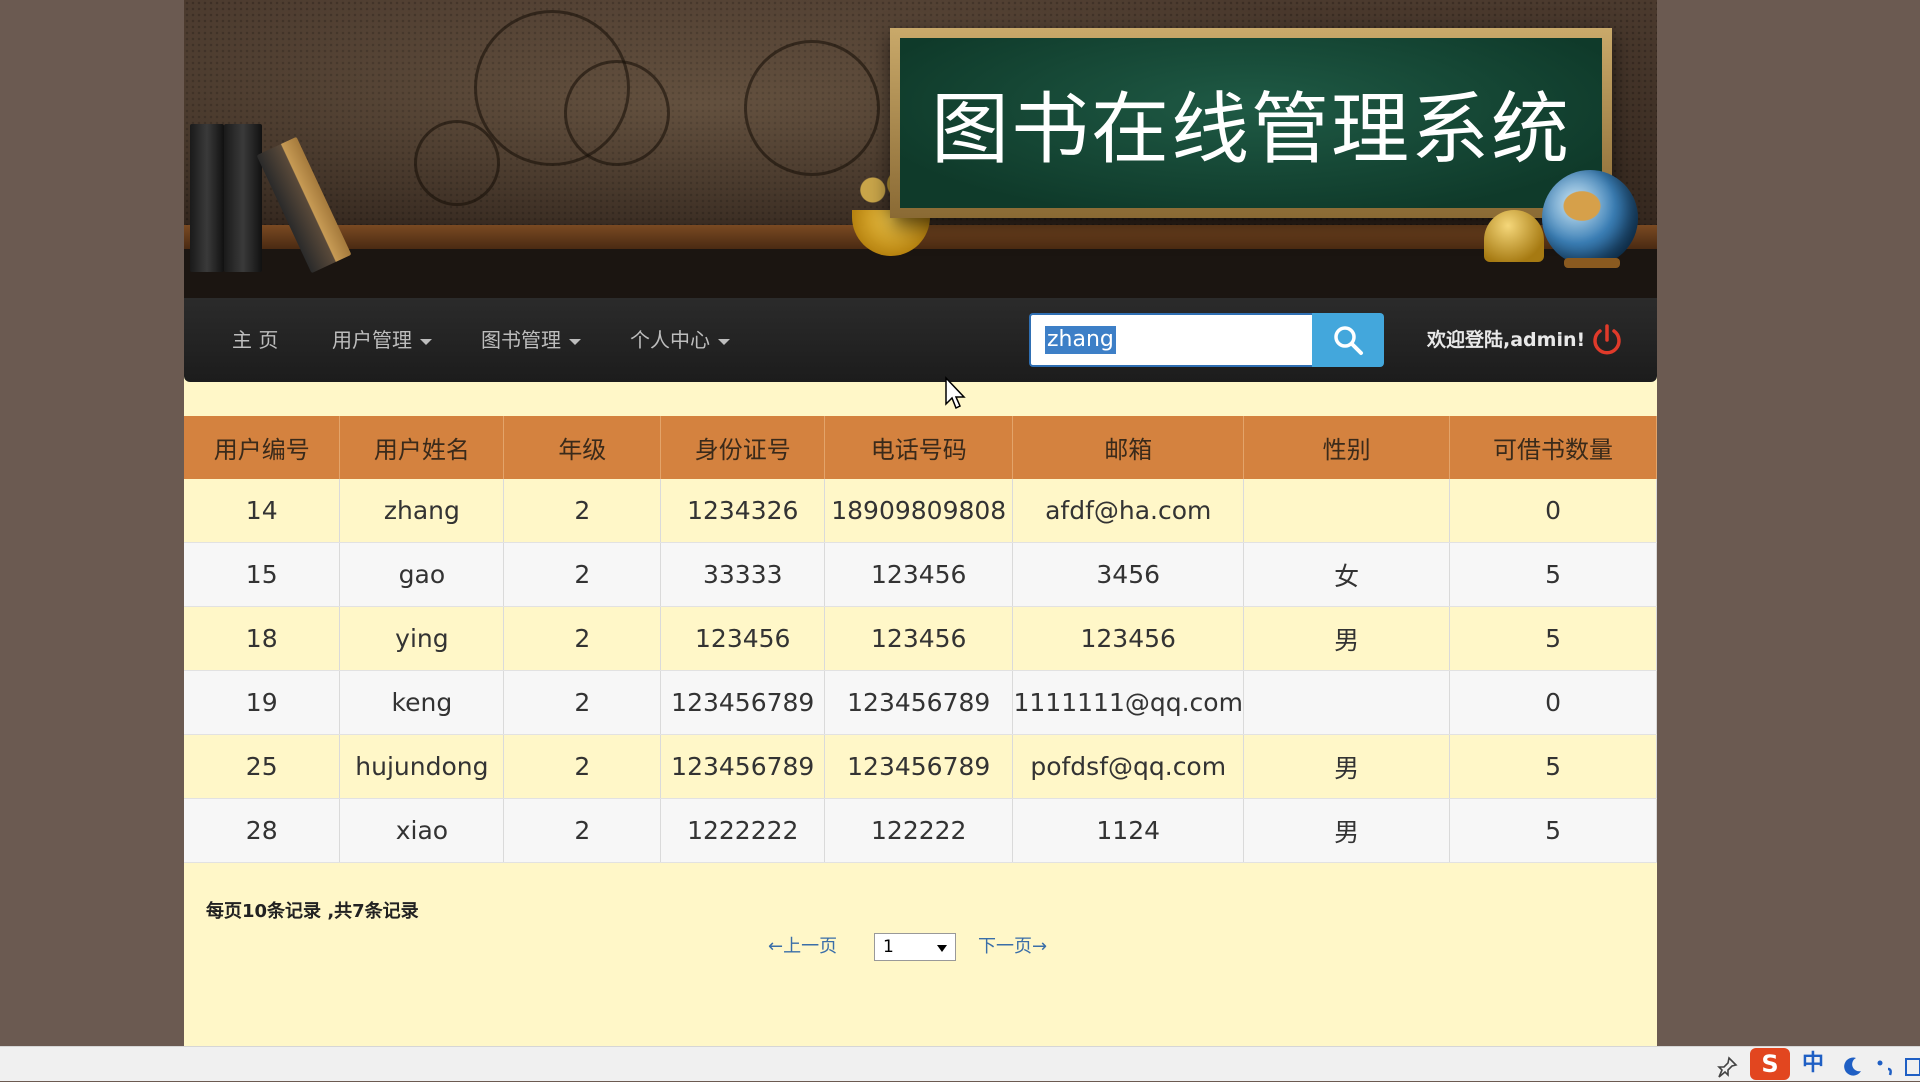  Describe the element at coordinates (262, 702) in the screenshot. I see `cell-user-id: 19` at that location.